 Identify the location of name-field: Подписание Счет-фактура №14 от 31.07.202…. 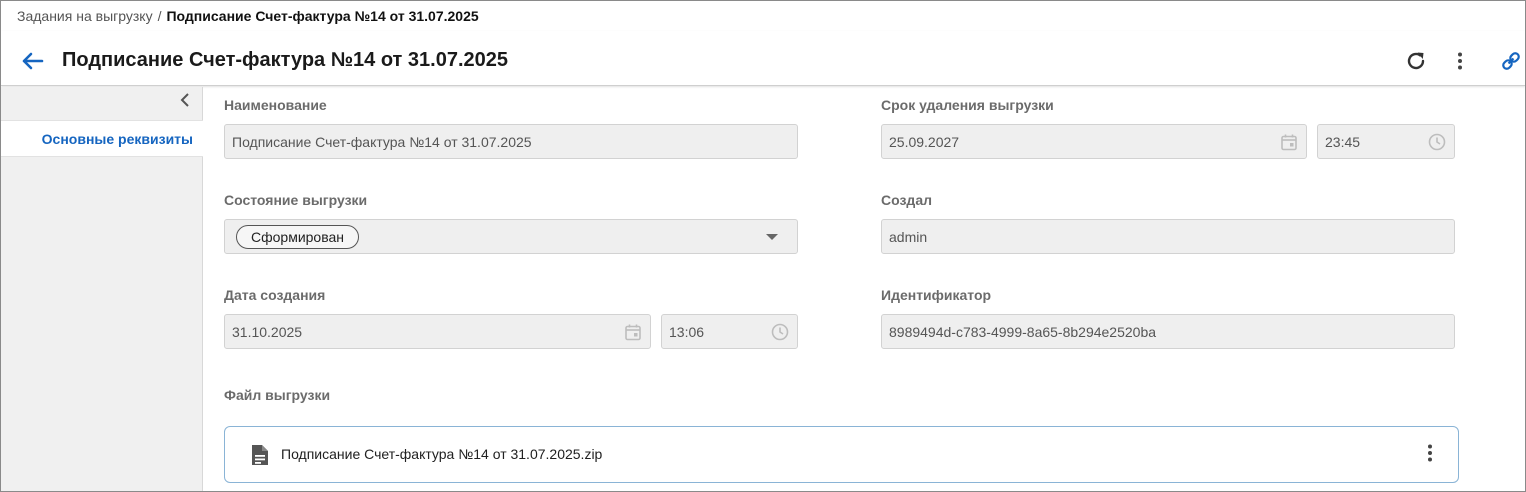
(511, 141).